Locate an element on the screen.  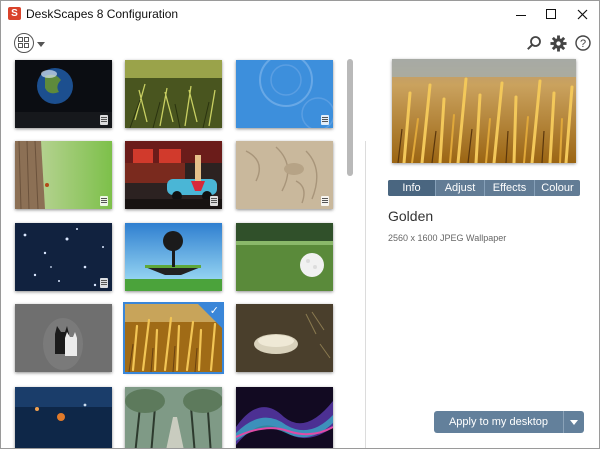
app-logo-icon: S is located at coordinates (14, 13).